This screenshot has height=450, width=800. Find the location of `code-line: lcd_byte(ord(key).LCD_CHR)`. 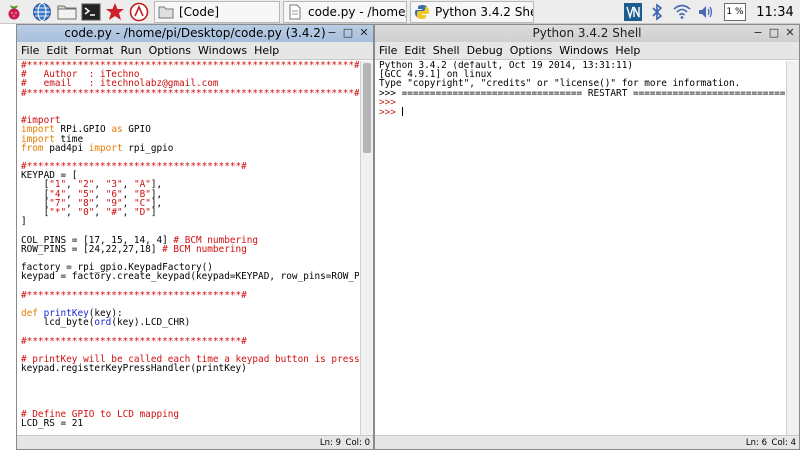

code-line: lcd_byte(ord(key).LCD_CHR) is located at coordinates (190, 322).